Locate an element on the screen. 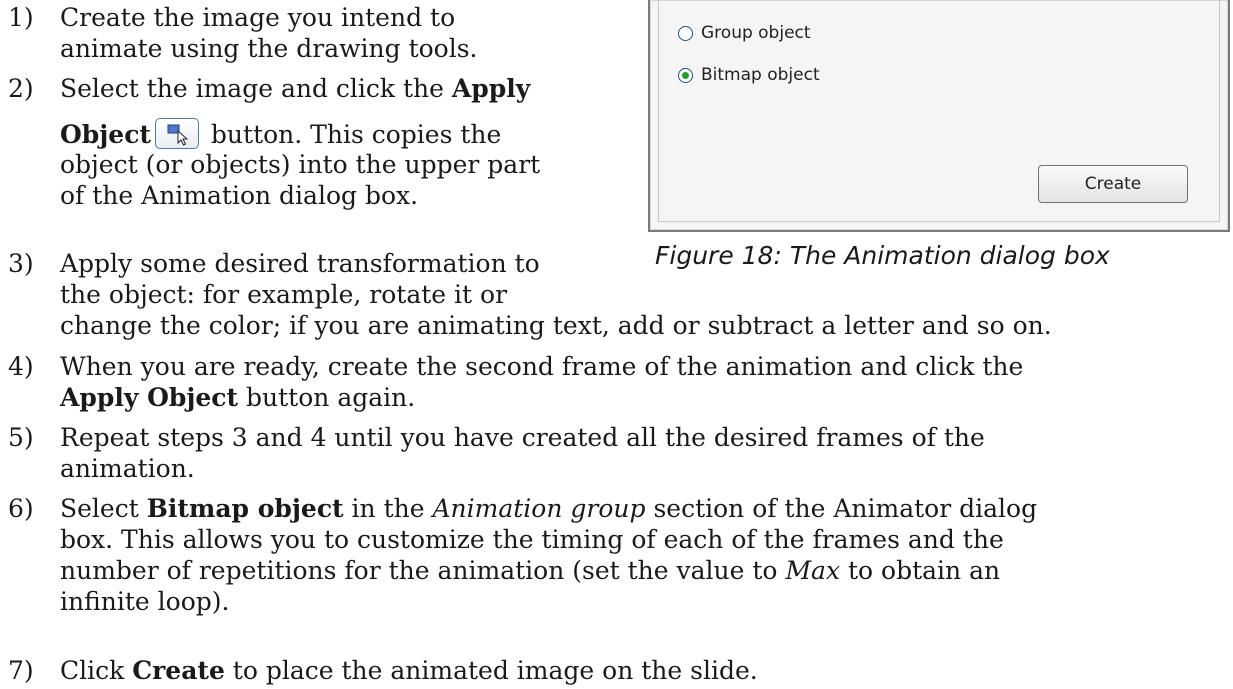 This screenshot has width=1233, height=689. figure-caption: Figure 18: The Animation dialog box is located at coordinates (882, 255).